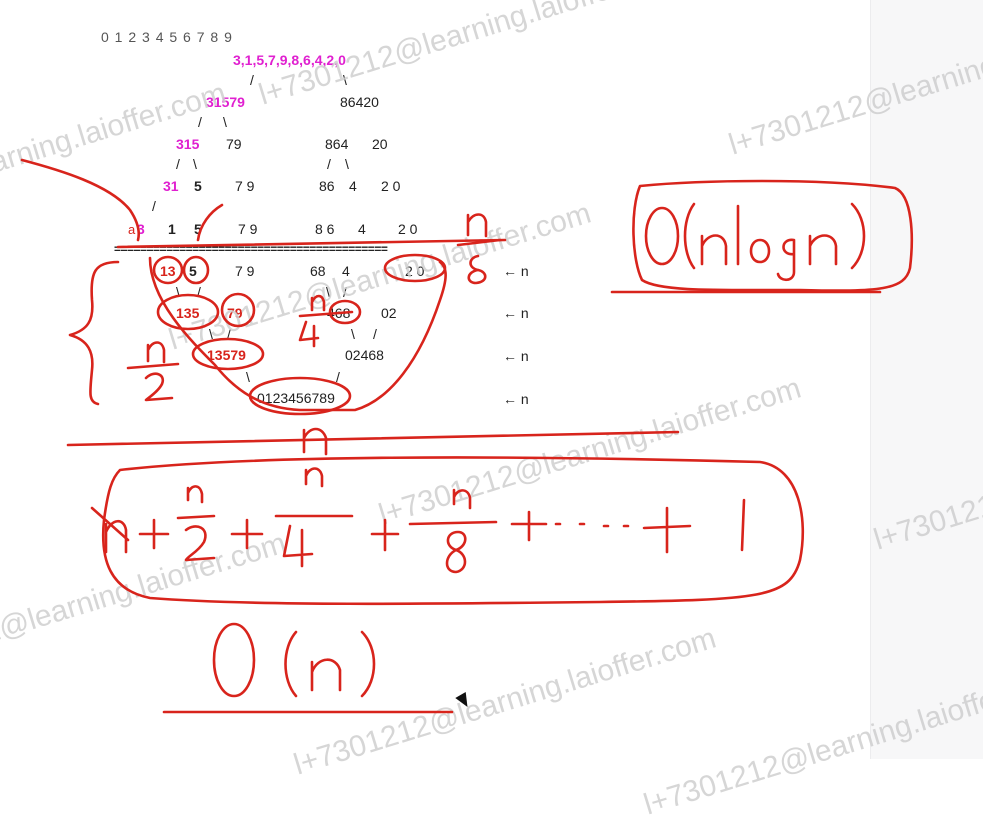 The height and width of the screenshot is (823, 983). Describe the element at coordinates (359, 102) in the screenshot. I see `split-l1-right: 86420` at that location.